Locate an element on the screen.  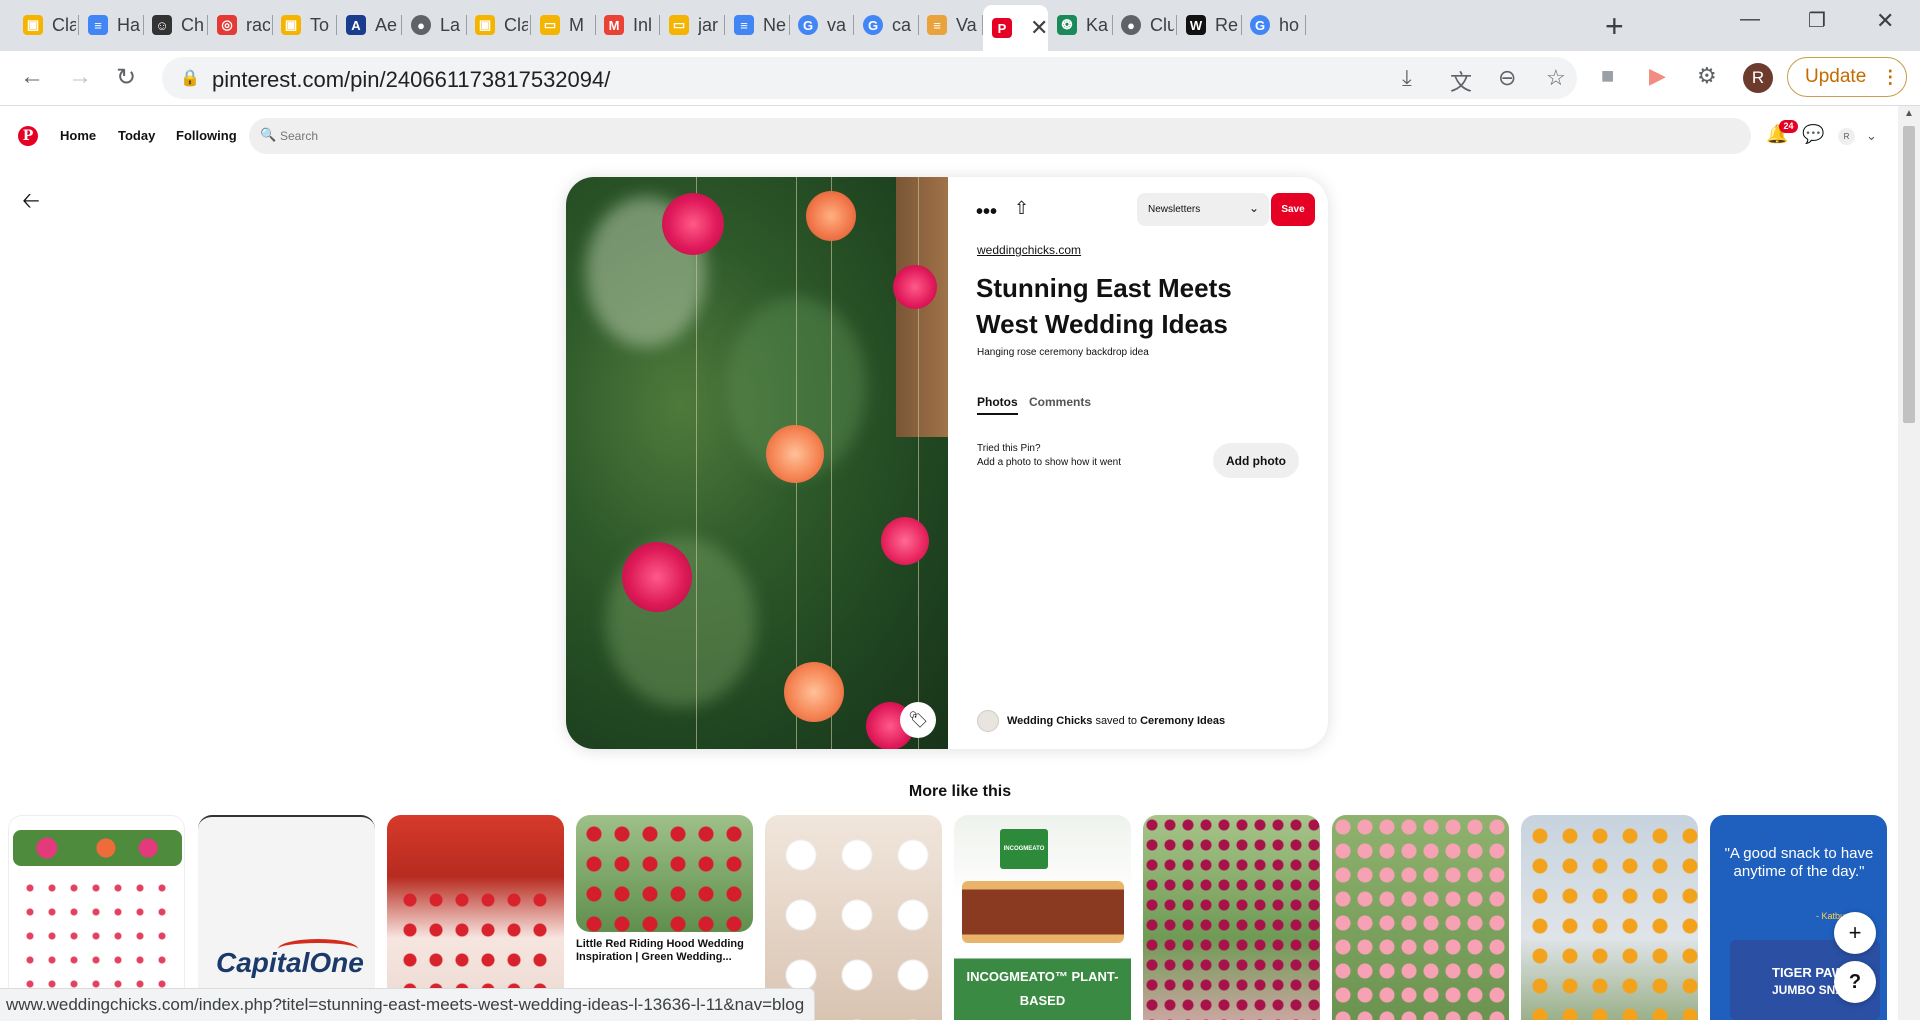
source-link: weddingchicks.com is located at coordinates (1029, 250).